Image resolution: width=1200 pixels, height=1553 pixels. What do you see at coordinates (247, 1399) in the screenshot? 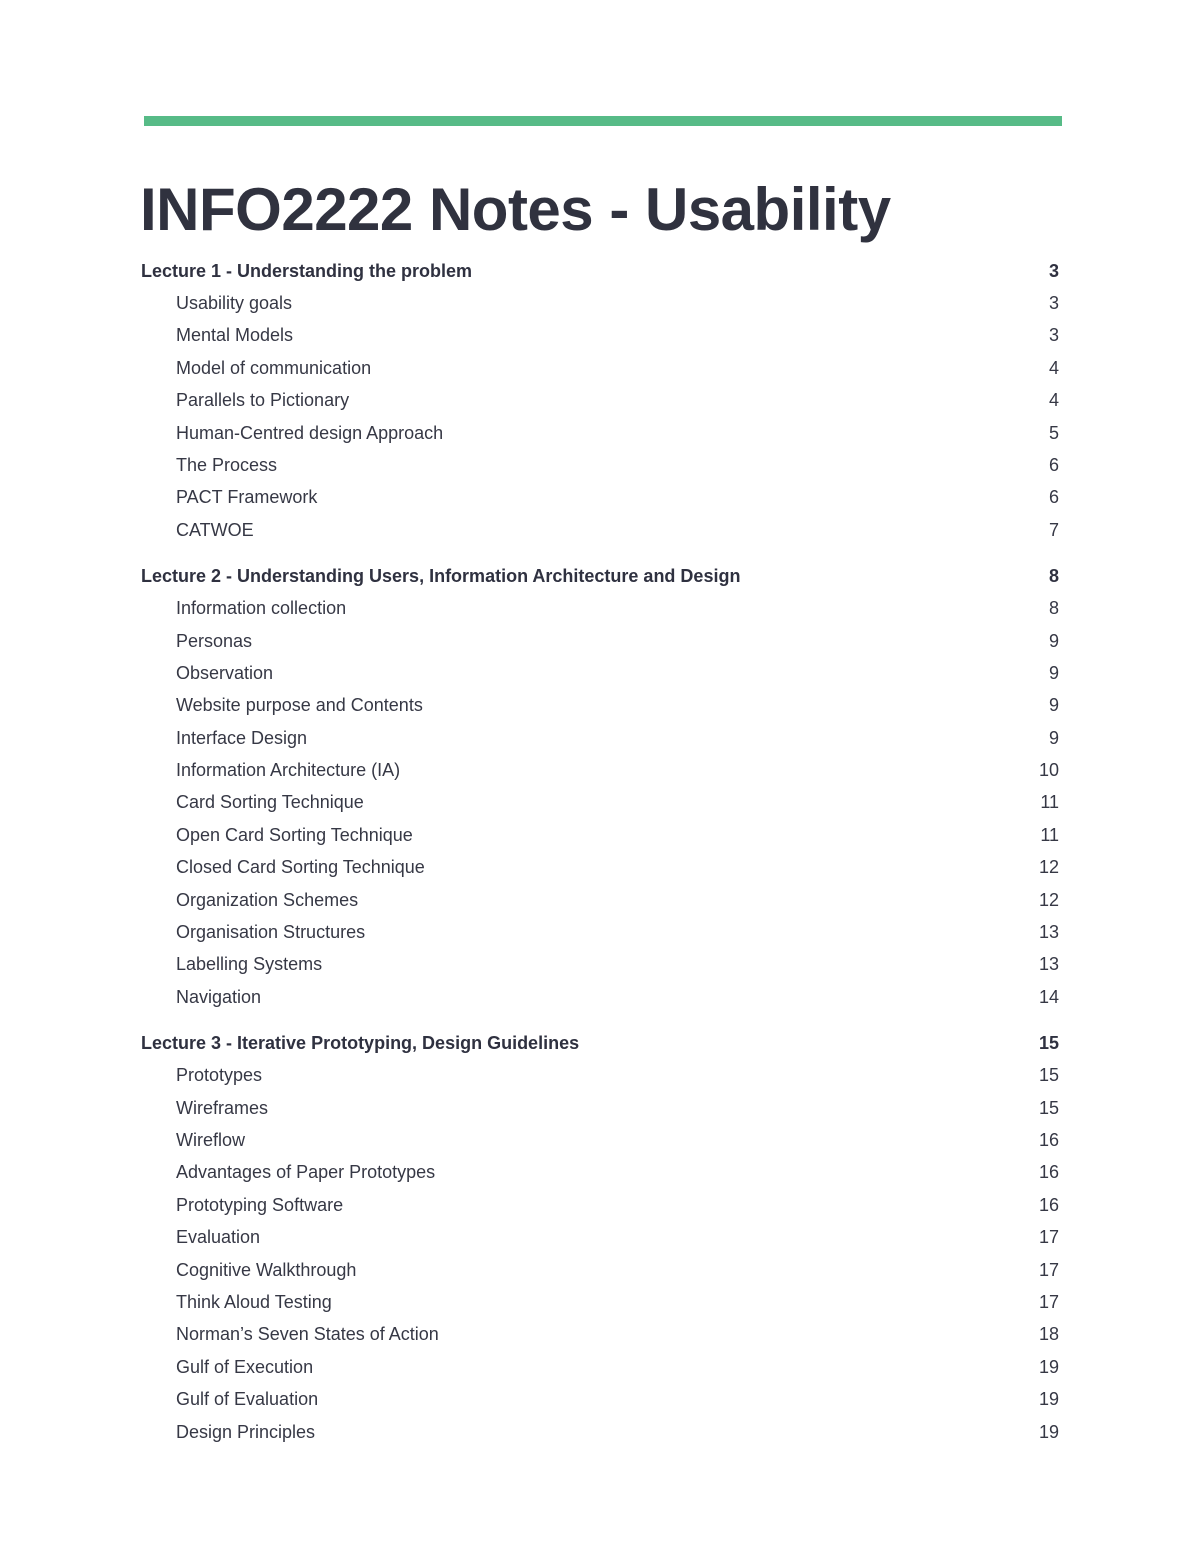
I see `toc-entry-label: Gulf of Evaluation` at bounding box center [247, 1399].